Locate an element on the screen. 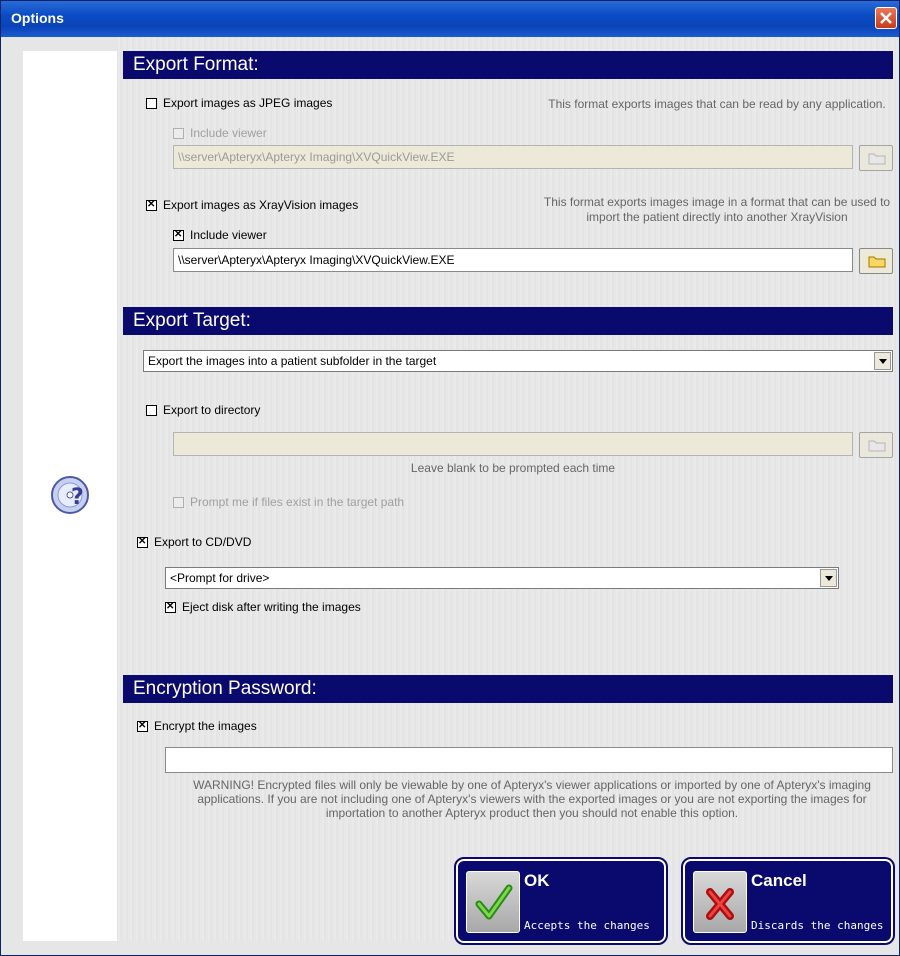 The image size is (900, 956). xrayvision-label: Export images as XrayVision images is located at coordinates (261, 205).